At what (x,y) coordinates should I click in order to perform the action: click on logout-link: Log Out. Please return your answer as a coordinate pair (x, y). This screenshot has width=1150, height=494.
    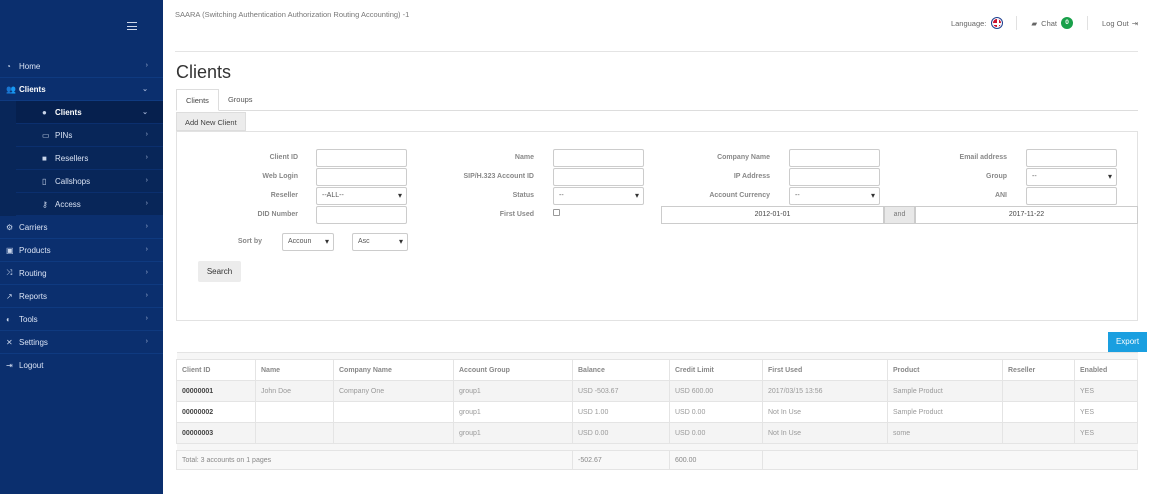
    Looking at the image, I should click on (1115, 23).